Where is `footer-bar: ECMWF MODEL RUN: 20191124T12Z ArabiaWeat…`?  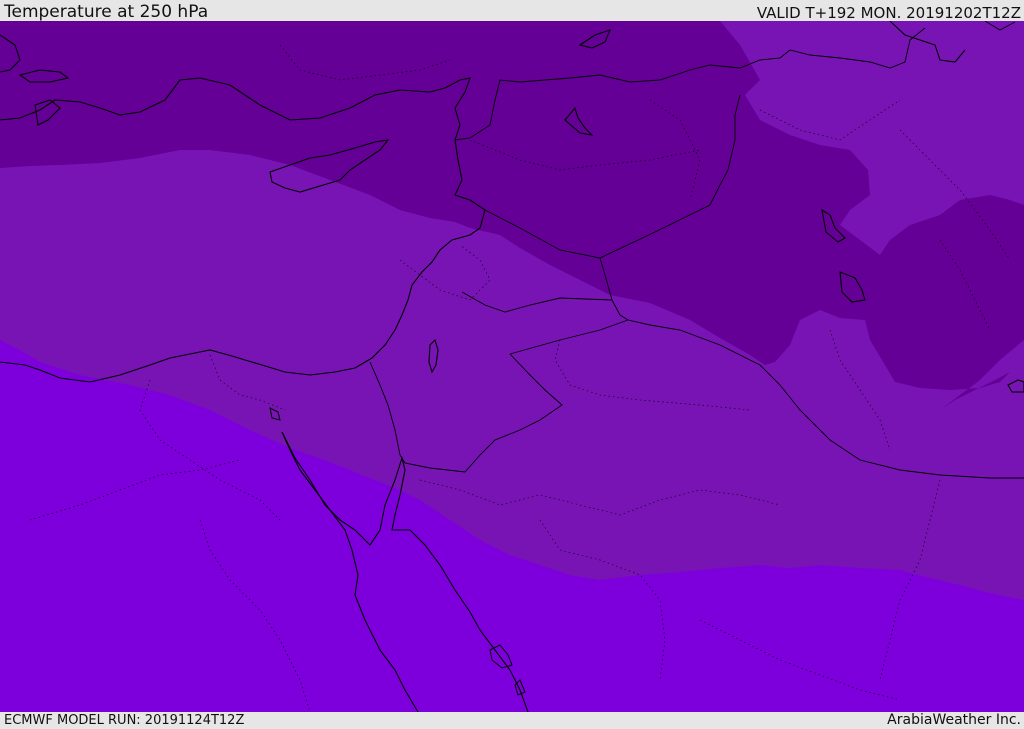
footer-bar: ECMWF MODEL RUN: 20191124T12Z ArabiaWeat… is located at coordinates (512, 720).